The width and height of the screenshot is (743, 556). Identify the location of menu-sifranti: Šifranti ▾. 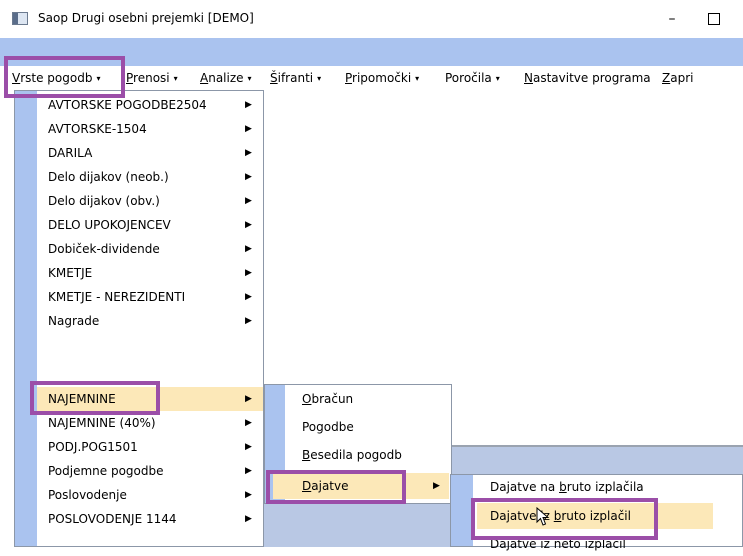
(295, 78).